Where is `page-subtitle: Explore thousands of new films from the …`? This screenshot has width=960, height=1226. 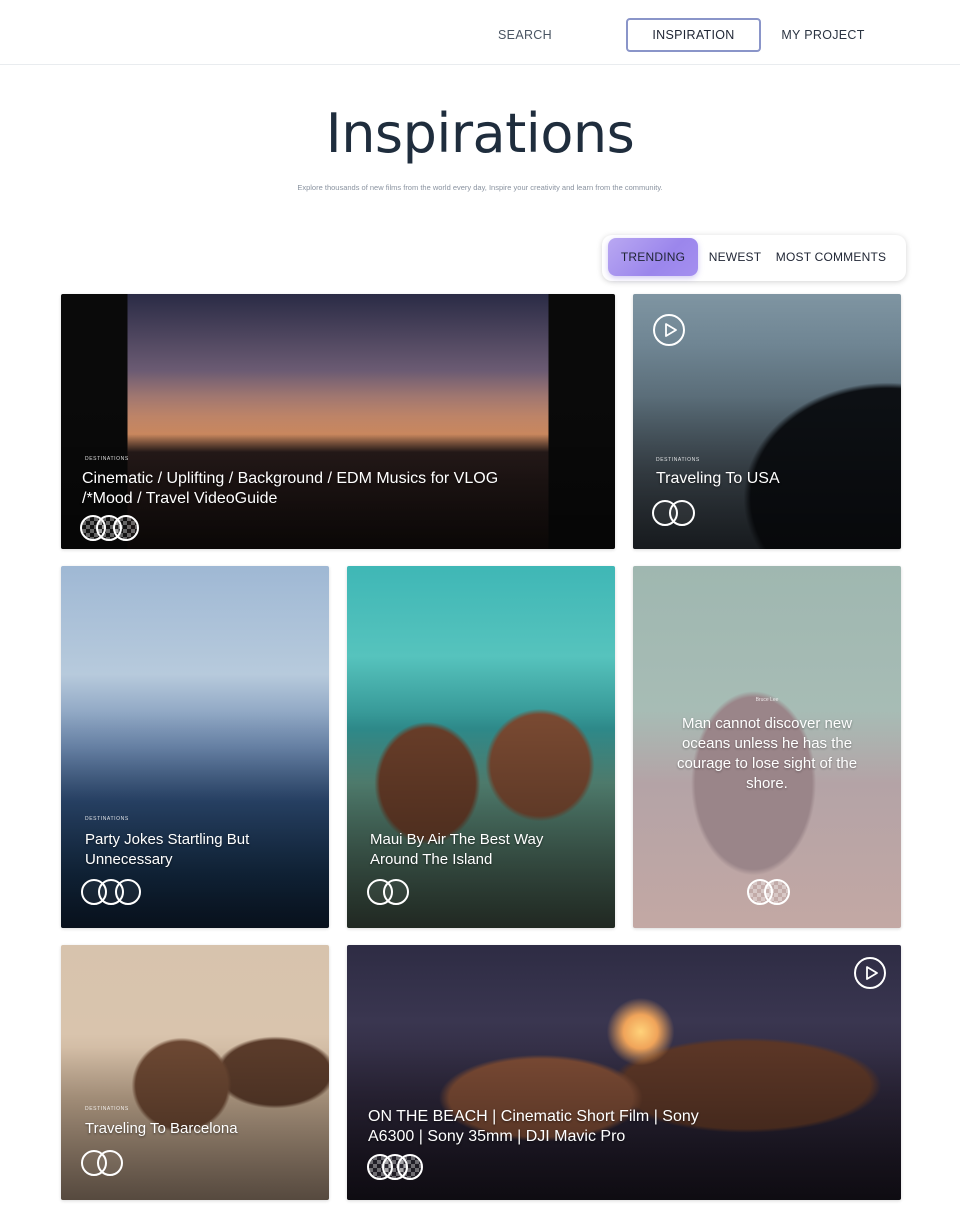
page-subtitle: Explore thousands of new films from the … is located at coordinates (480, 187).